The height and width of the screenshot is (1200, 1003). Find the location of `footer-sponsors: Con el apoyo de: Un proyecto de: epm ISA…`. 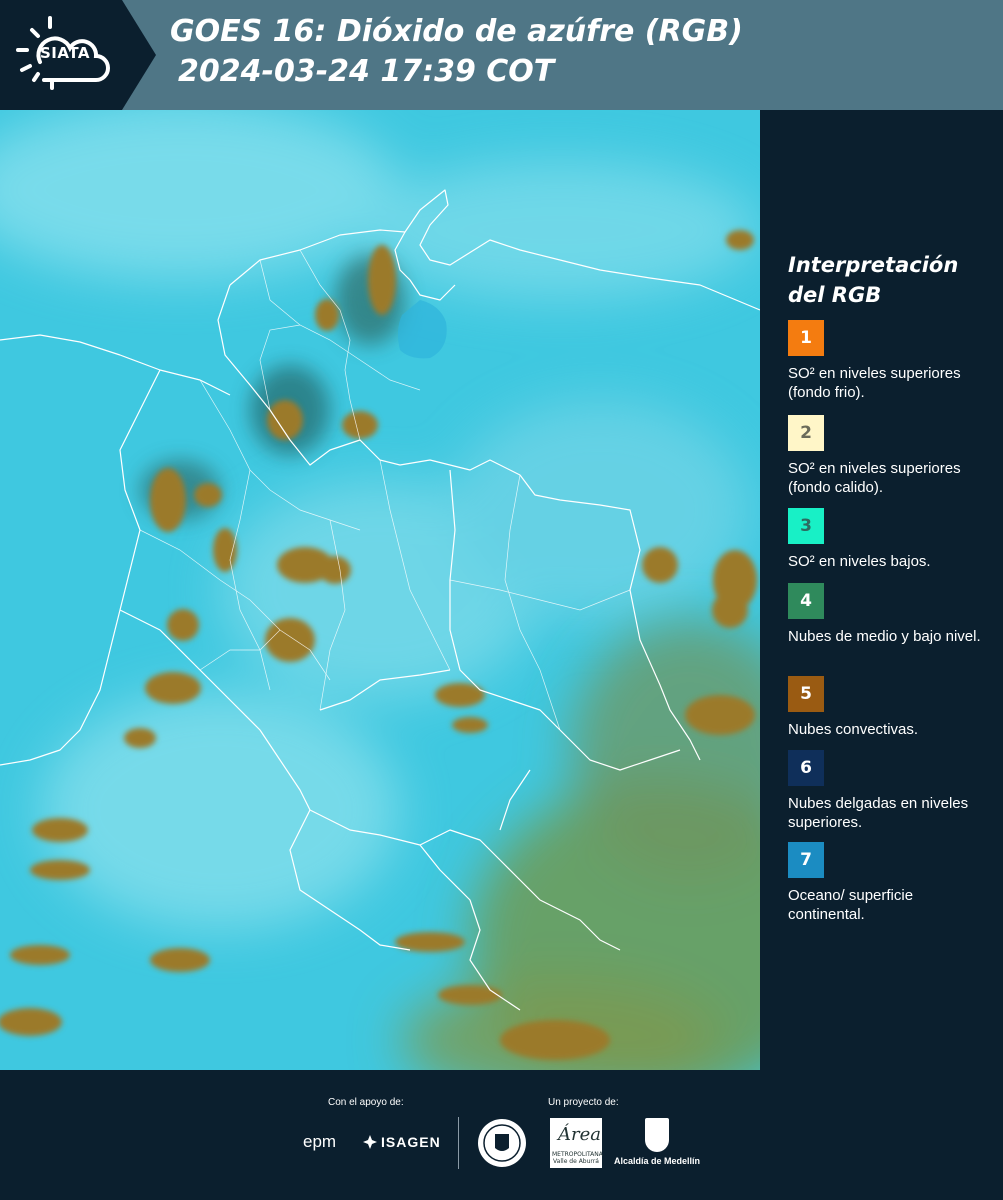

footer-sponsors: Con el apoyo de: Un proyecto de: epm ISA… is located at coordinates (501, 1135).